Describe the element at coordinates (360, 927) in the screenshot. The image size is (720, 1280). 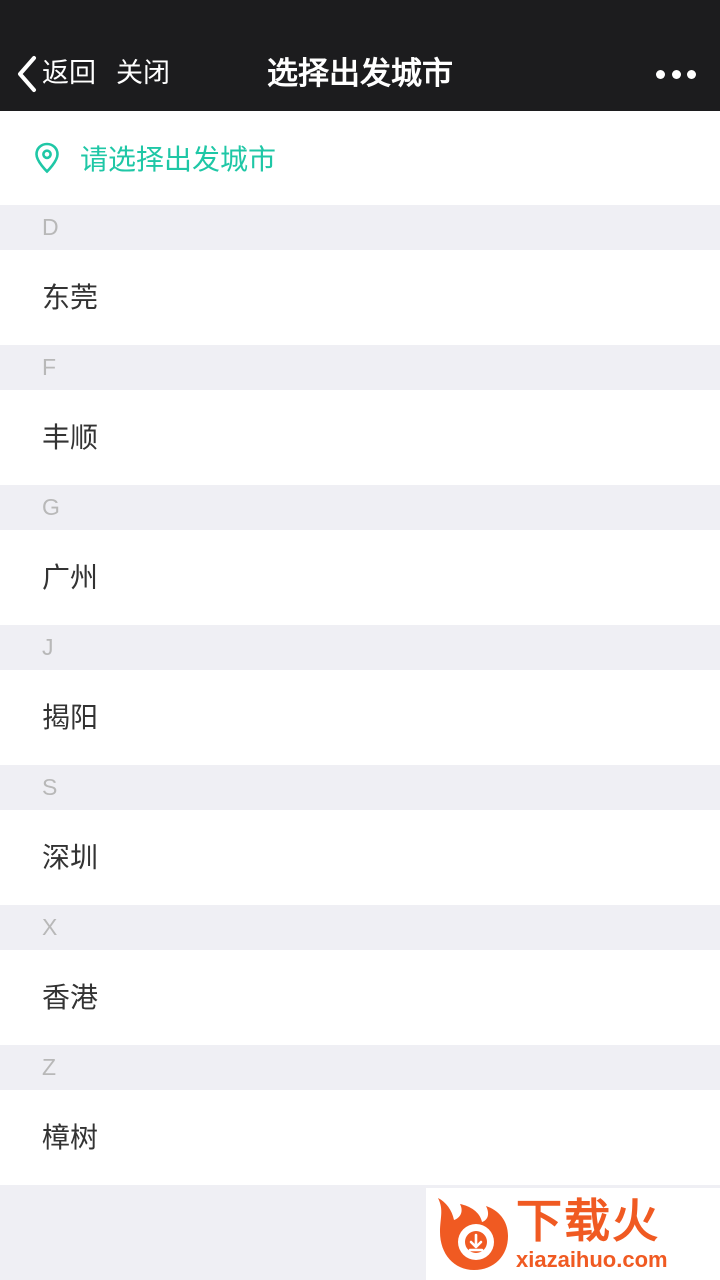
I see `group-header-x: X` at that location.